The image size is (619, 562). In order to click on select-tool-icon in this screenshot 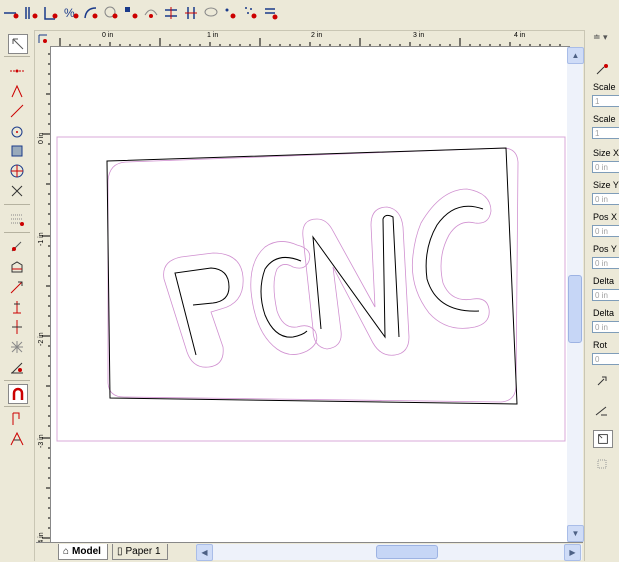, I will do `click(18, 44)`.